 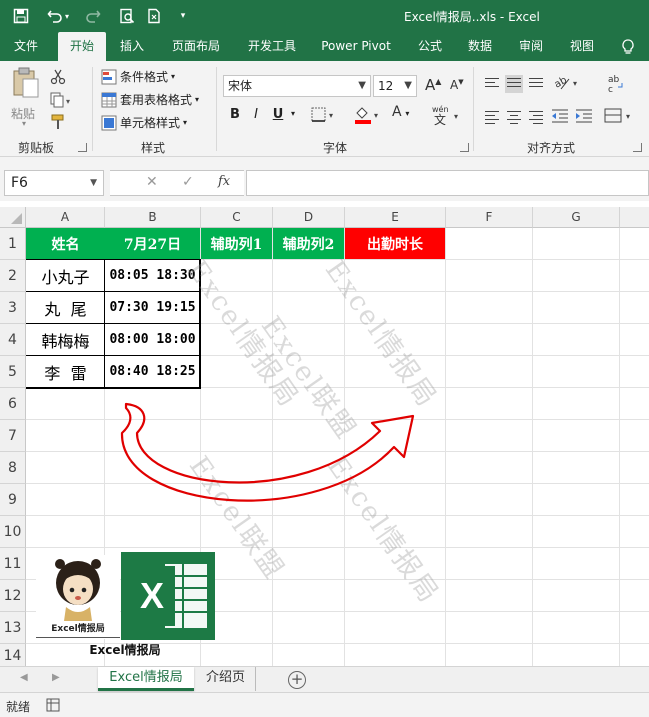 What do you see at coordinates (24, 123) in the screenshot?
I see `paste-dropdown-icon: ▾` at bounding box center [24, 123].